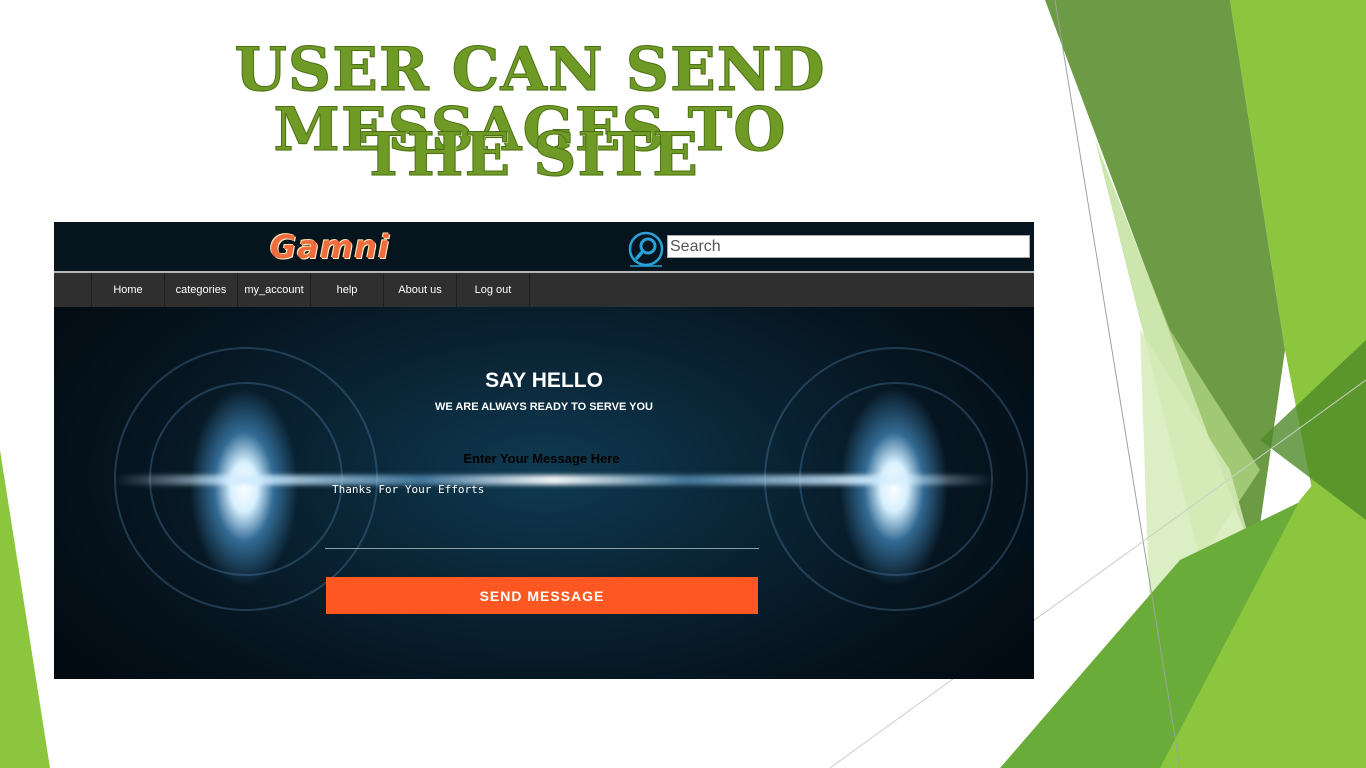 This screenshot has width=1366, height=768. Describe the element at coordinates (542, 548) in the screenshot. I see `message-underline` at that location.